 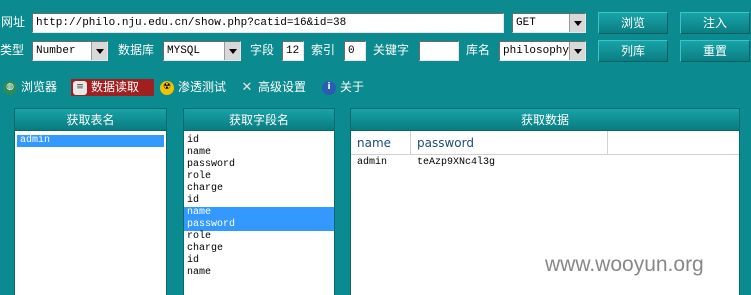 I want to click on tab-pentest: ☢ 渗透测试, so click(x=193, y=87).